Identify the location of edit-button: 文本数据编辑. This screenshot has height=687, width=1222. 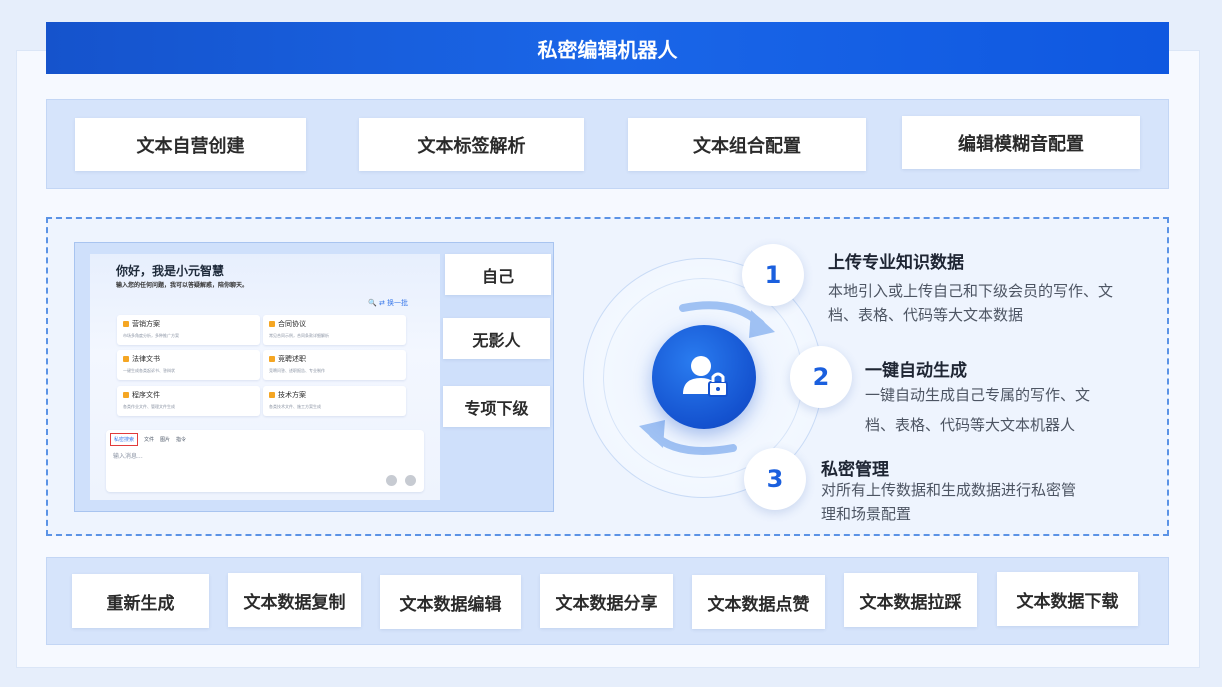
(450, 602).